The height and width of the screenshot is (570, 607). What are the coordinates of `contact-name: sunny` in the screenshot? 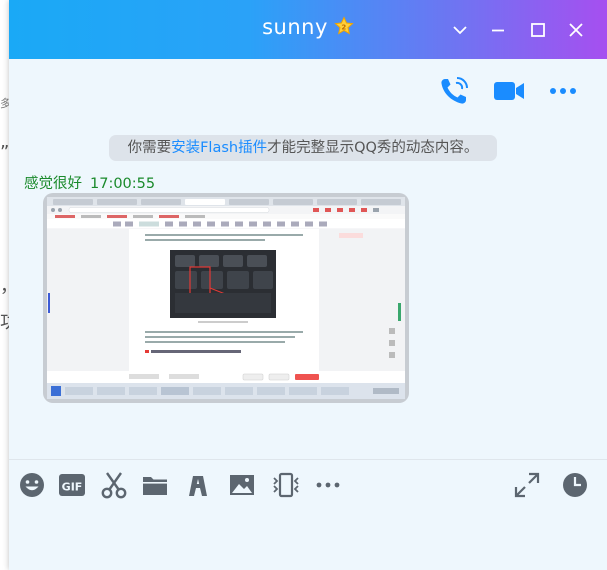 It's located at (295, 27).